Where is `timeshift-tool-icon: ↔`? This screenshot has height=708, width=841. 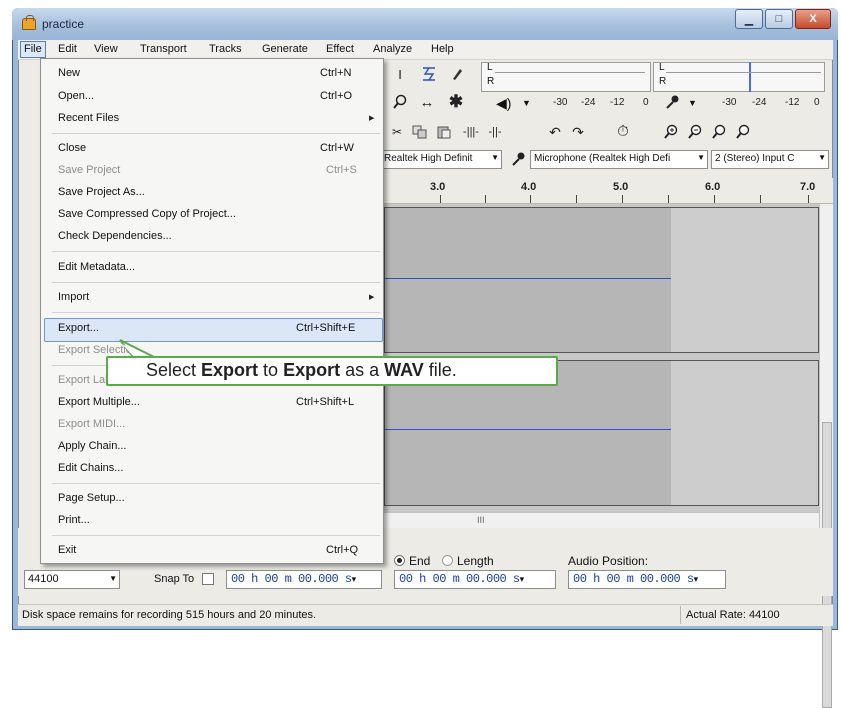 timeshift-tool-icon: ↔ is located at coordinates (427, 102).